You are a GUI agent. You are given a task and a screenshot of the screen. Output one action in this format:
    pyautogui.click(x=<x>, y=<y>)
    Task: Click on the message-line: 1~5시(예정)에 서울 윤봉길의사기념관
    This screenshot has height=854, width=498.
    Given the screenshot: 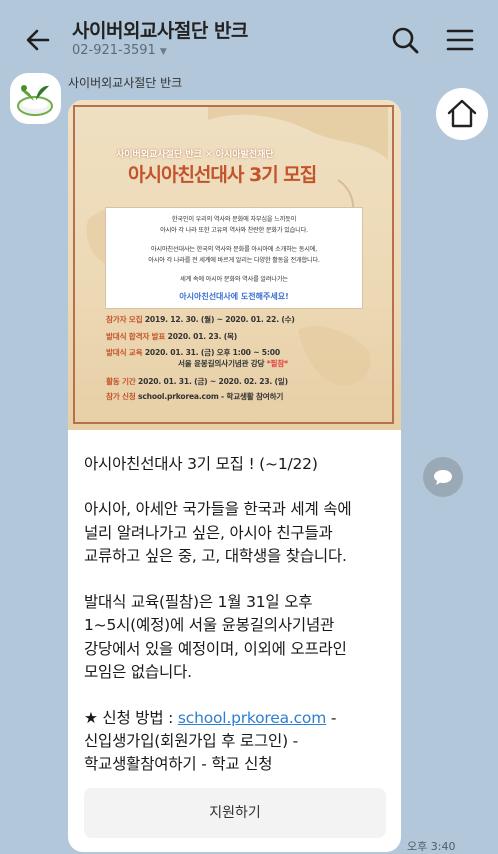 What is the action you would take?
    pyautogui.click(x=209, y=625)
    